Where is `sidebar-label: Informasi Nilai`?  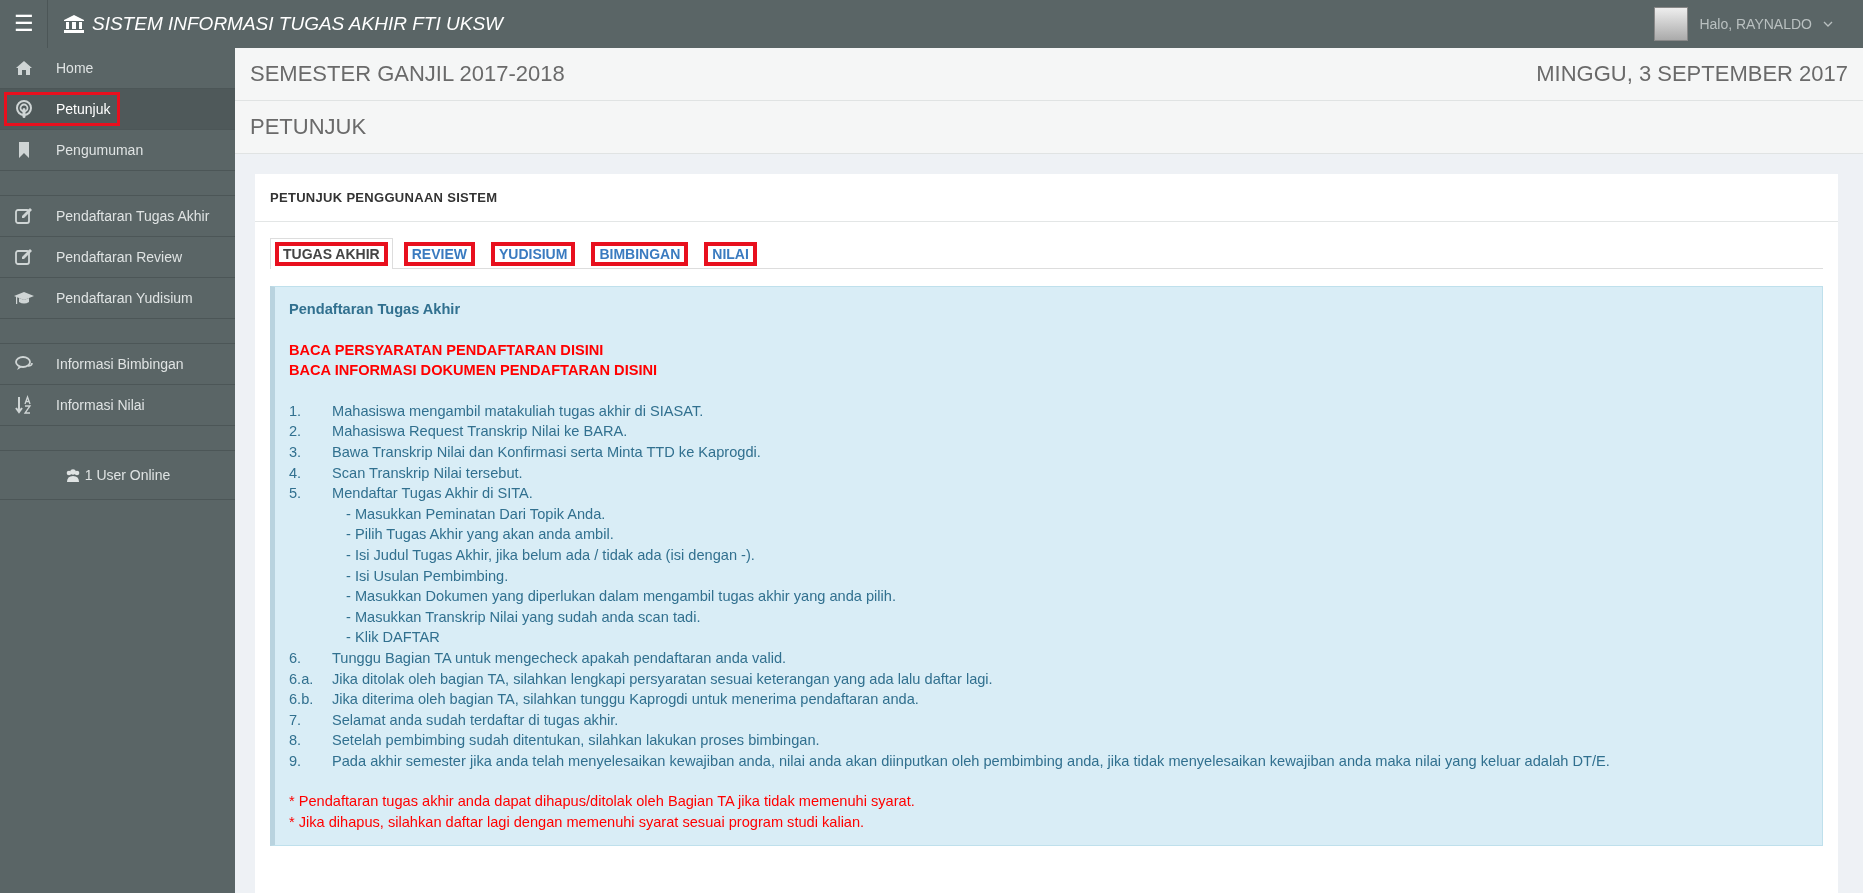
sidebar-label: Informasi Nilai is located at coordinates (100, 405).